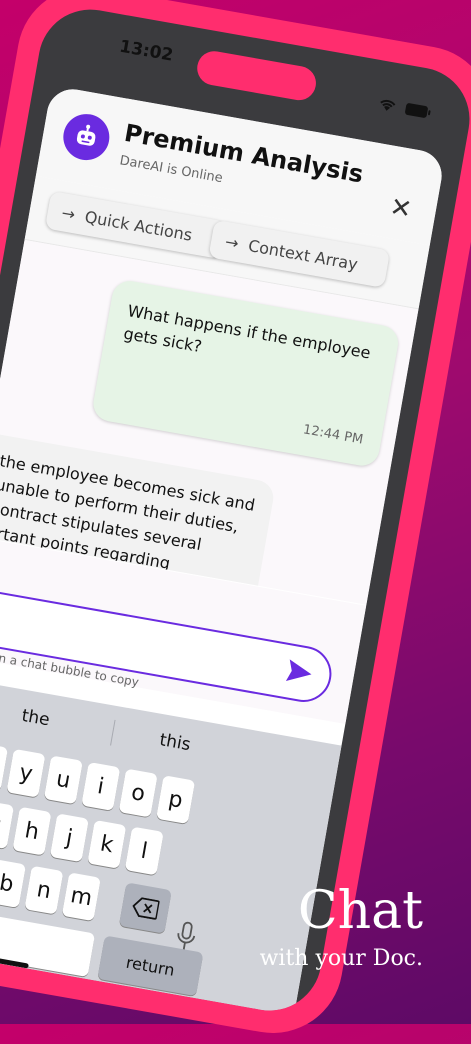 Image resolution: width=471 pixels, height=1044 pixels. Describe the element at coordinates (44, 890) in the screenshot. I see `key-n: n` at that location.